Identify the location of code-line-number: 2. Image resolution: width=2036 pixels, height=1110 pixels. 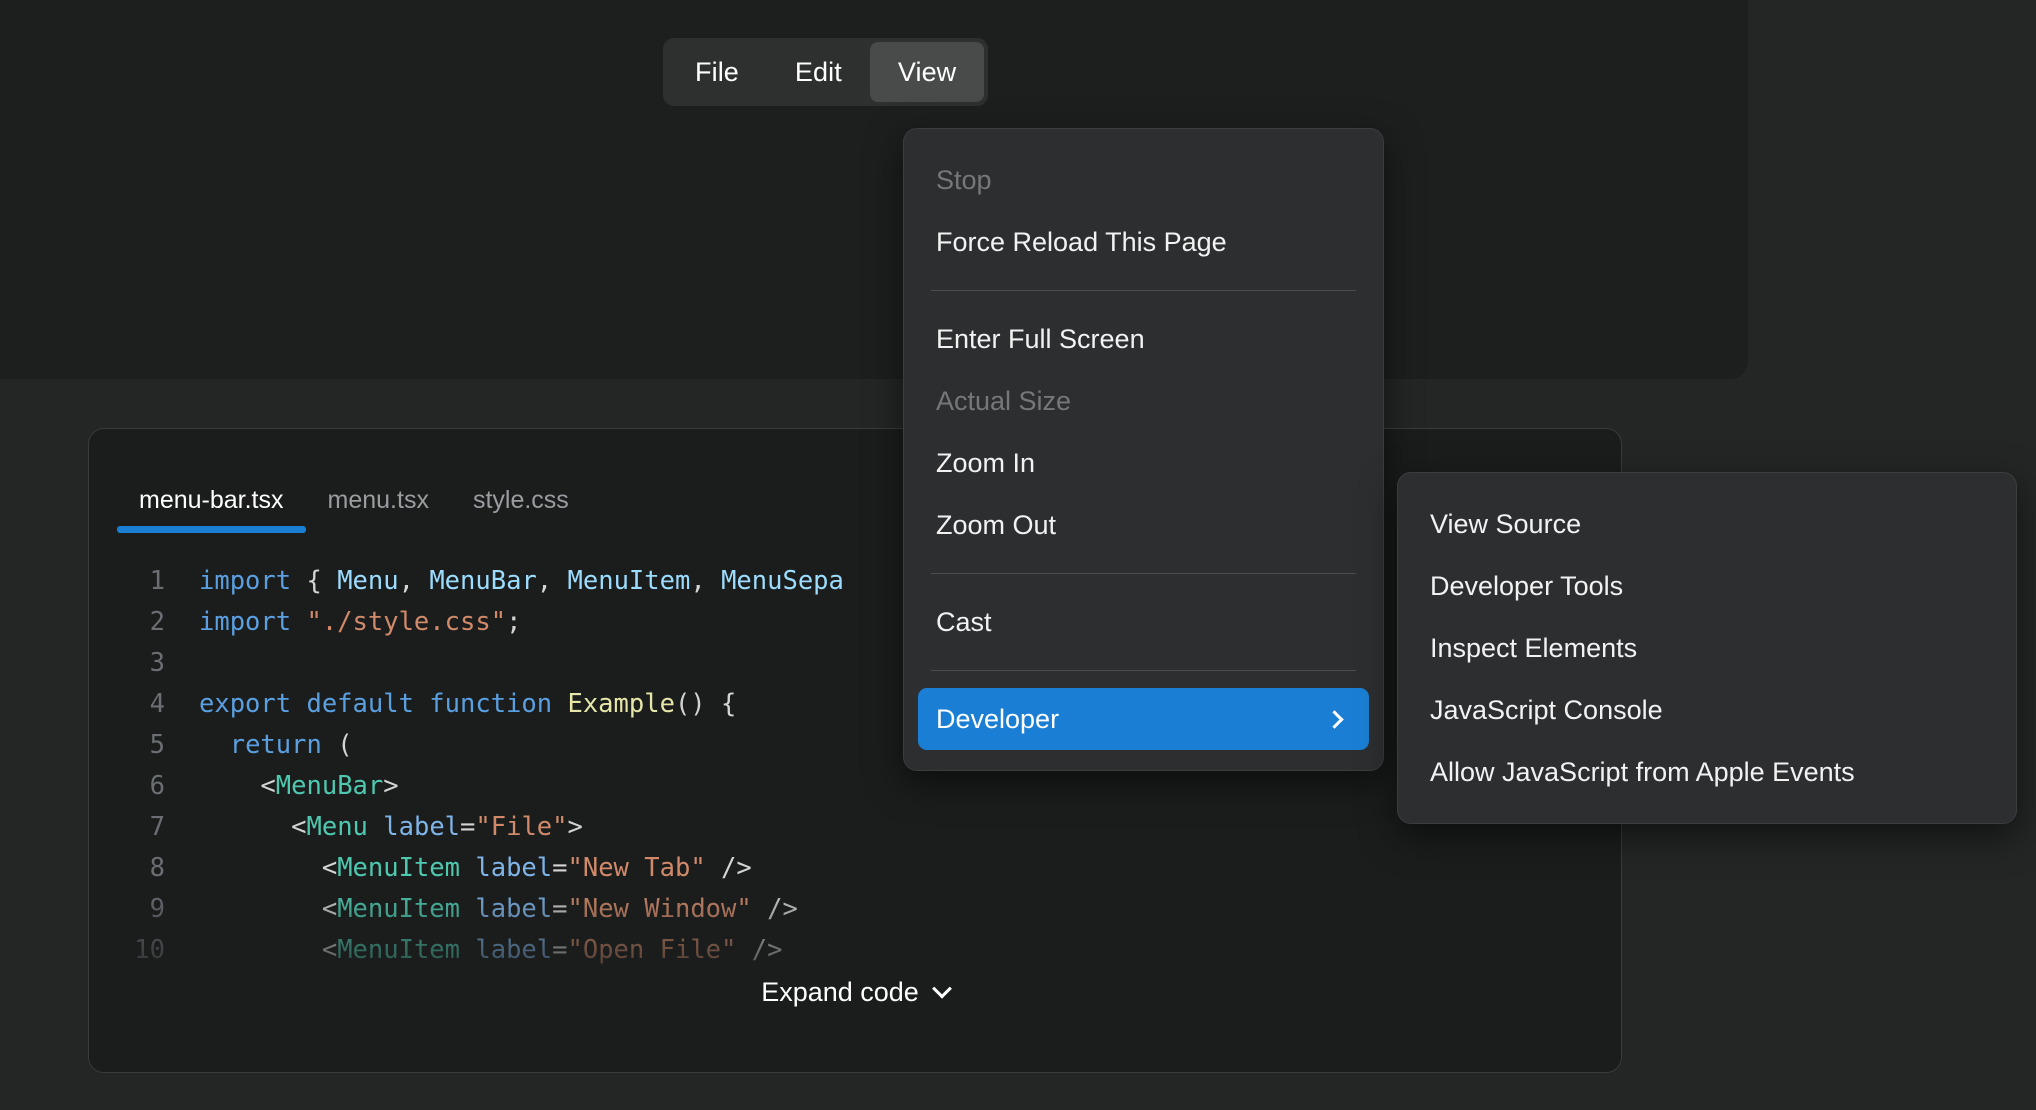
(157, 622).